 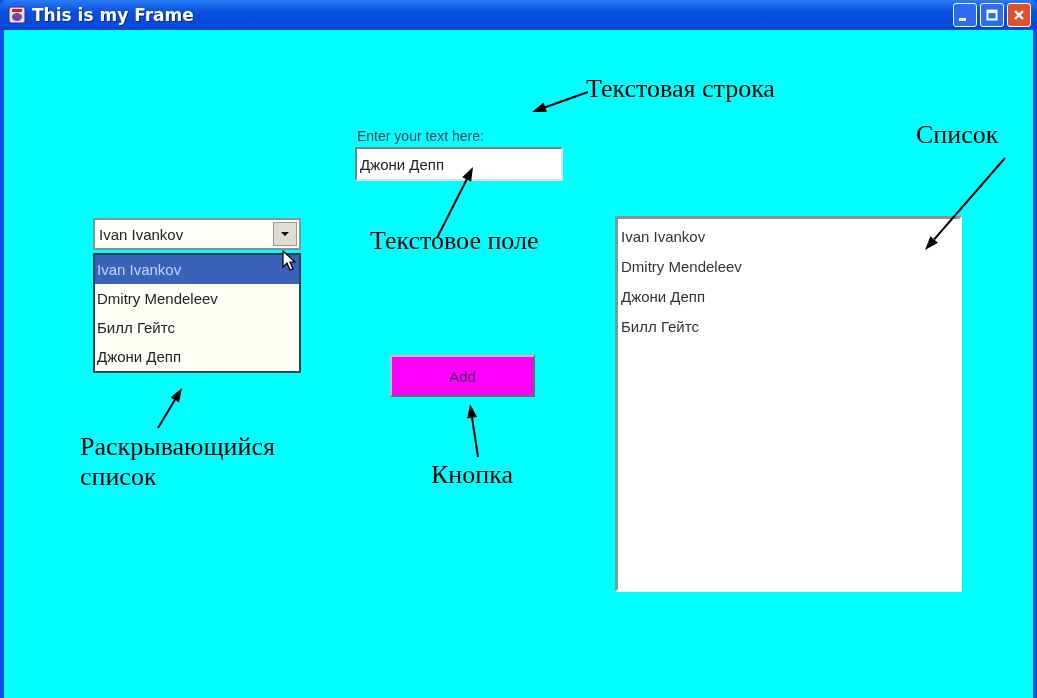 I want to click on dropdown-option: Билл Гейтс, so click(x=197, y=327).